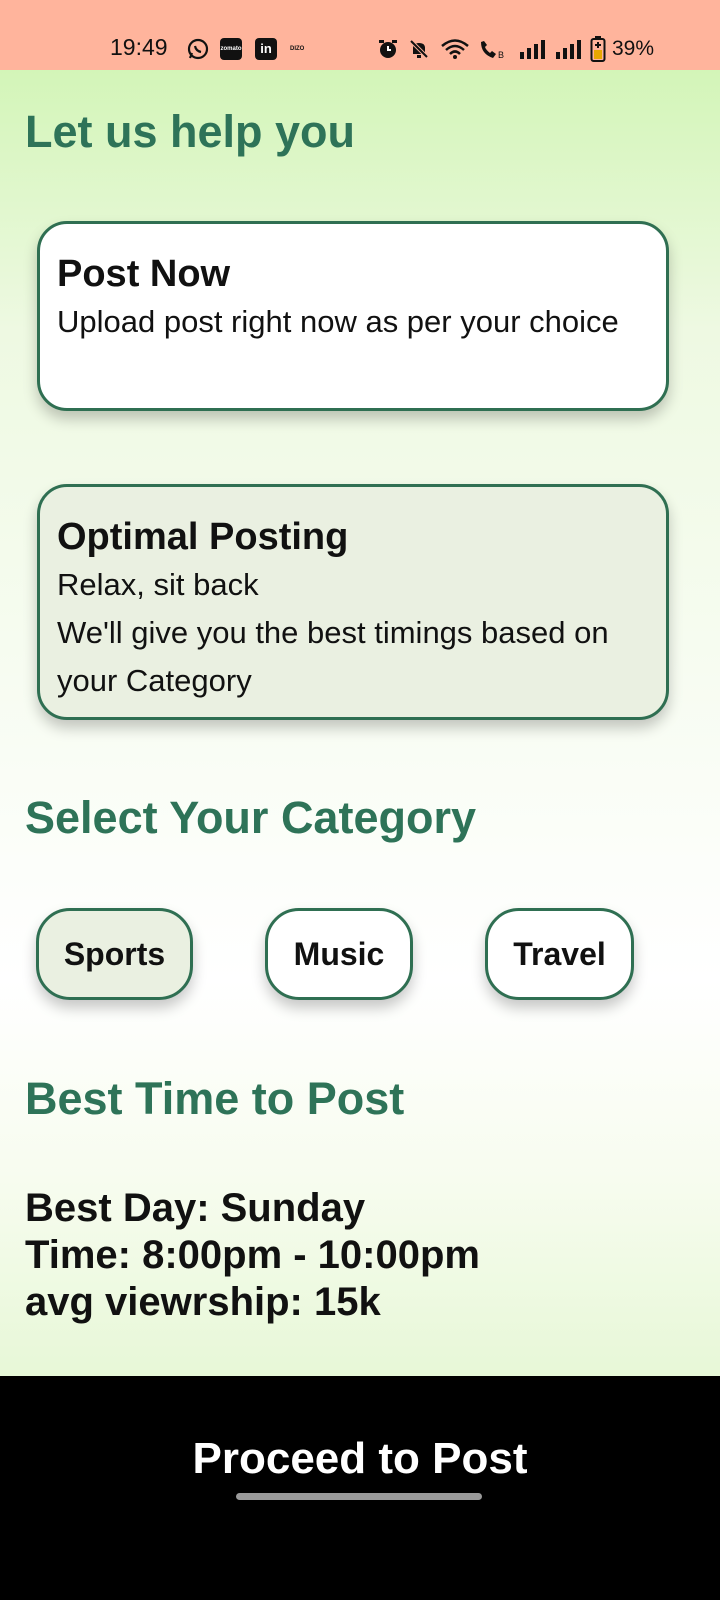  What do you see at coordinates (198, 49) in the screenshot?
I see `whatsapp-icon` at bounding box center [198, 49].